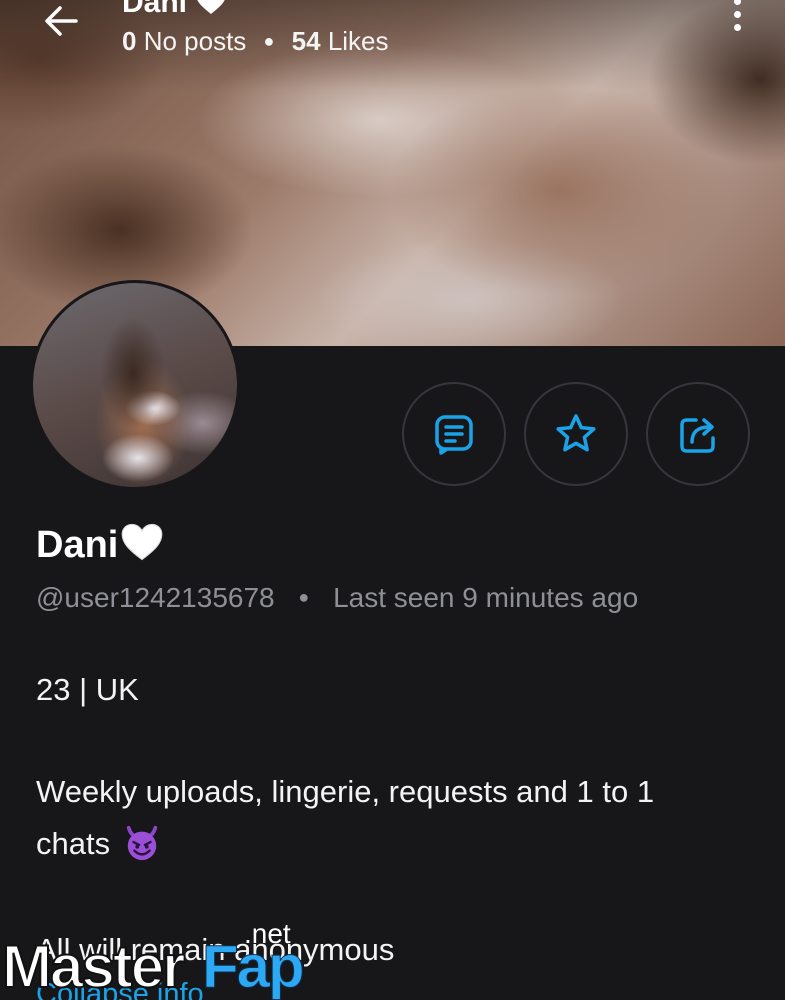 The image size is (785, 1000). I want to click on bio-line-description-cont-text: chats, so click(73, 843).